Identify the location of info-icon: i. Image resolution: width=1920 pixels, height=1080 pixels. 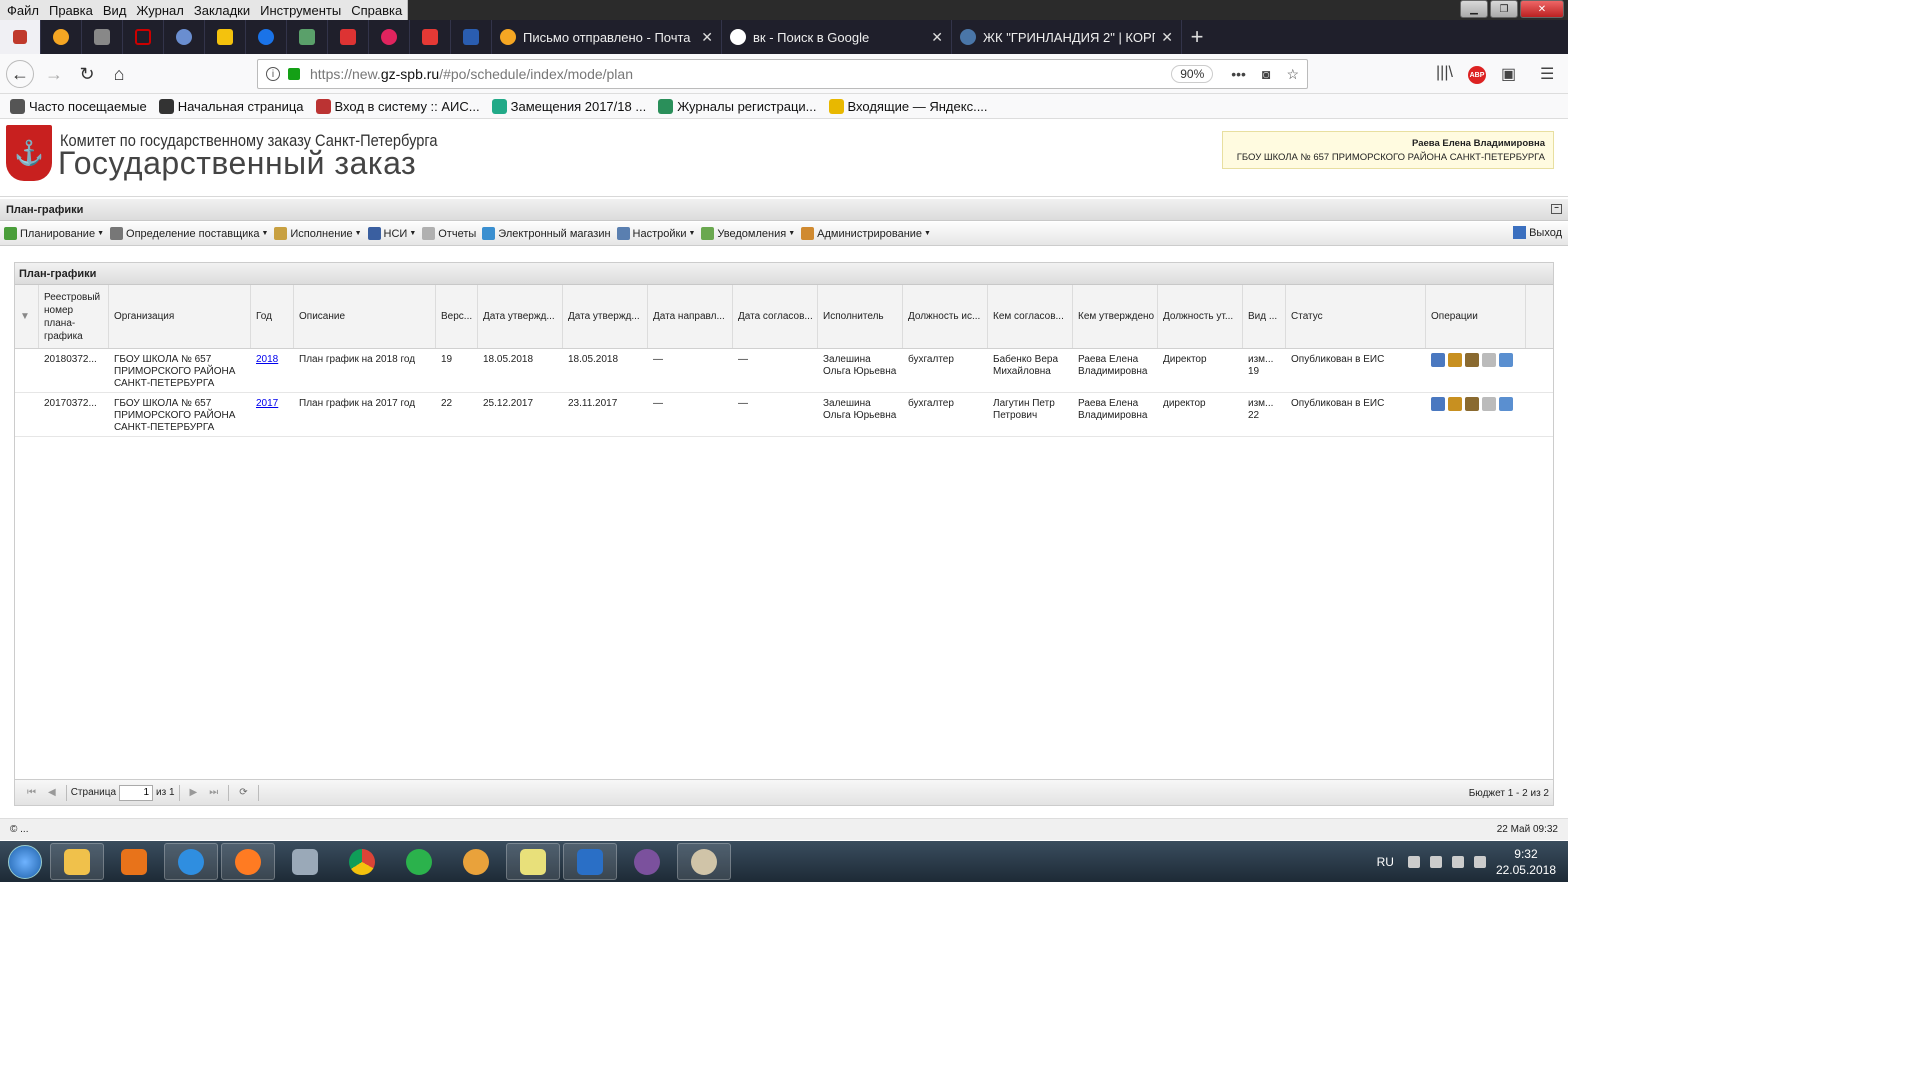
(273, 74).